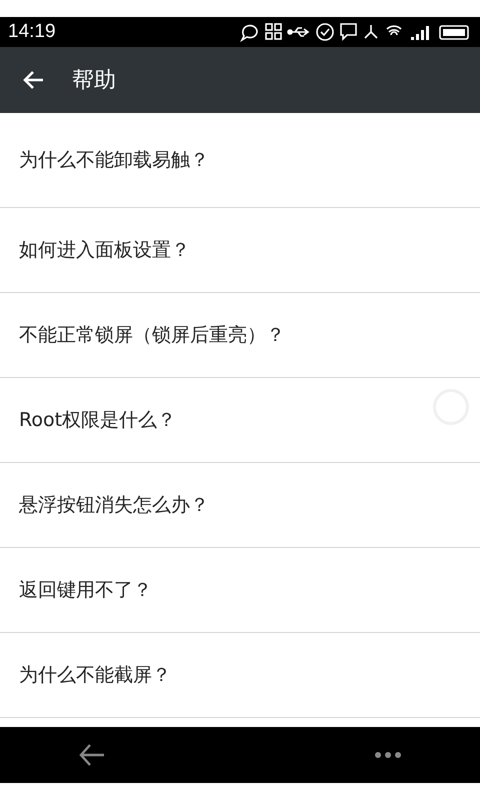 This screenshot has width=480, height=800. What do you see at coordinates (240, 675) in the screenshot?
I see `question-item: 为什么不能截屏？` at bounding box center [240, 675].